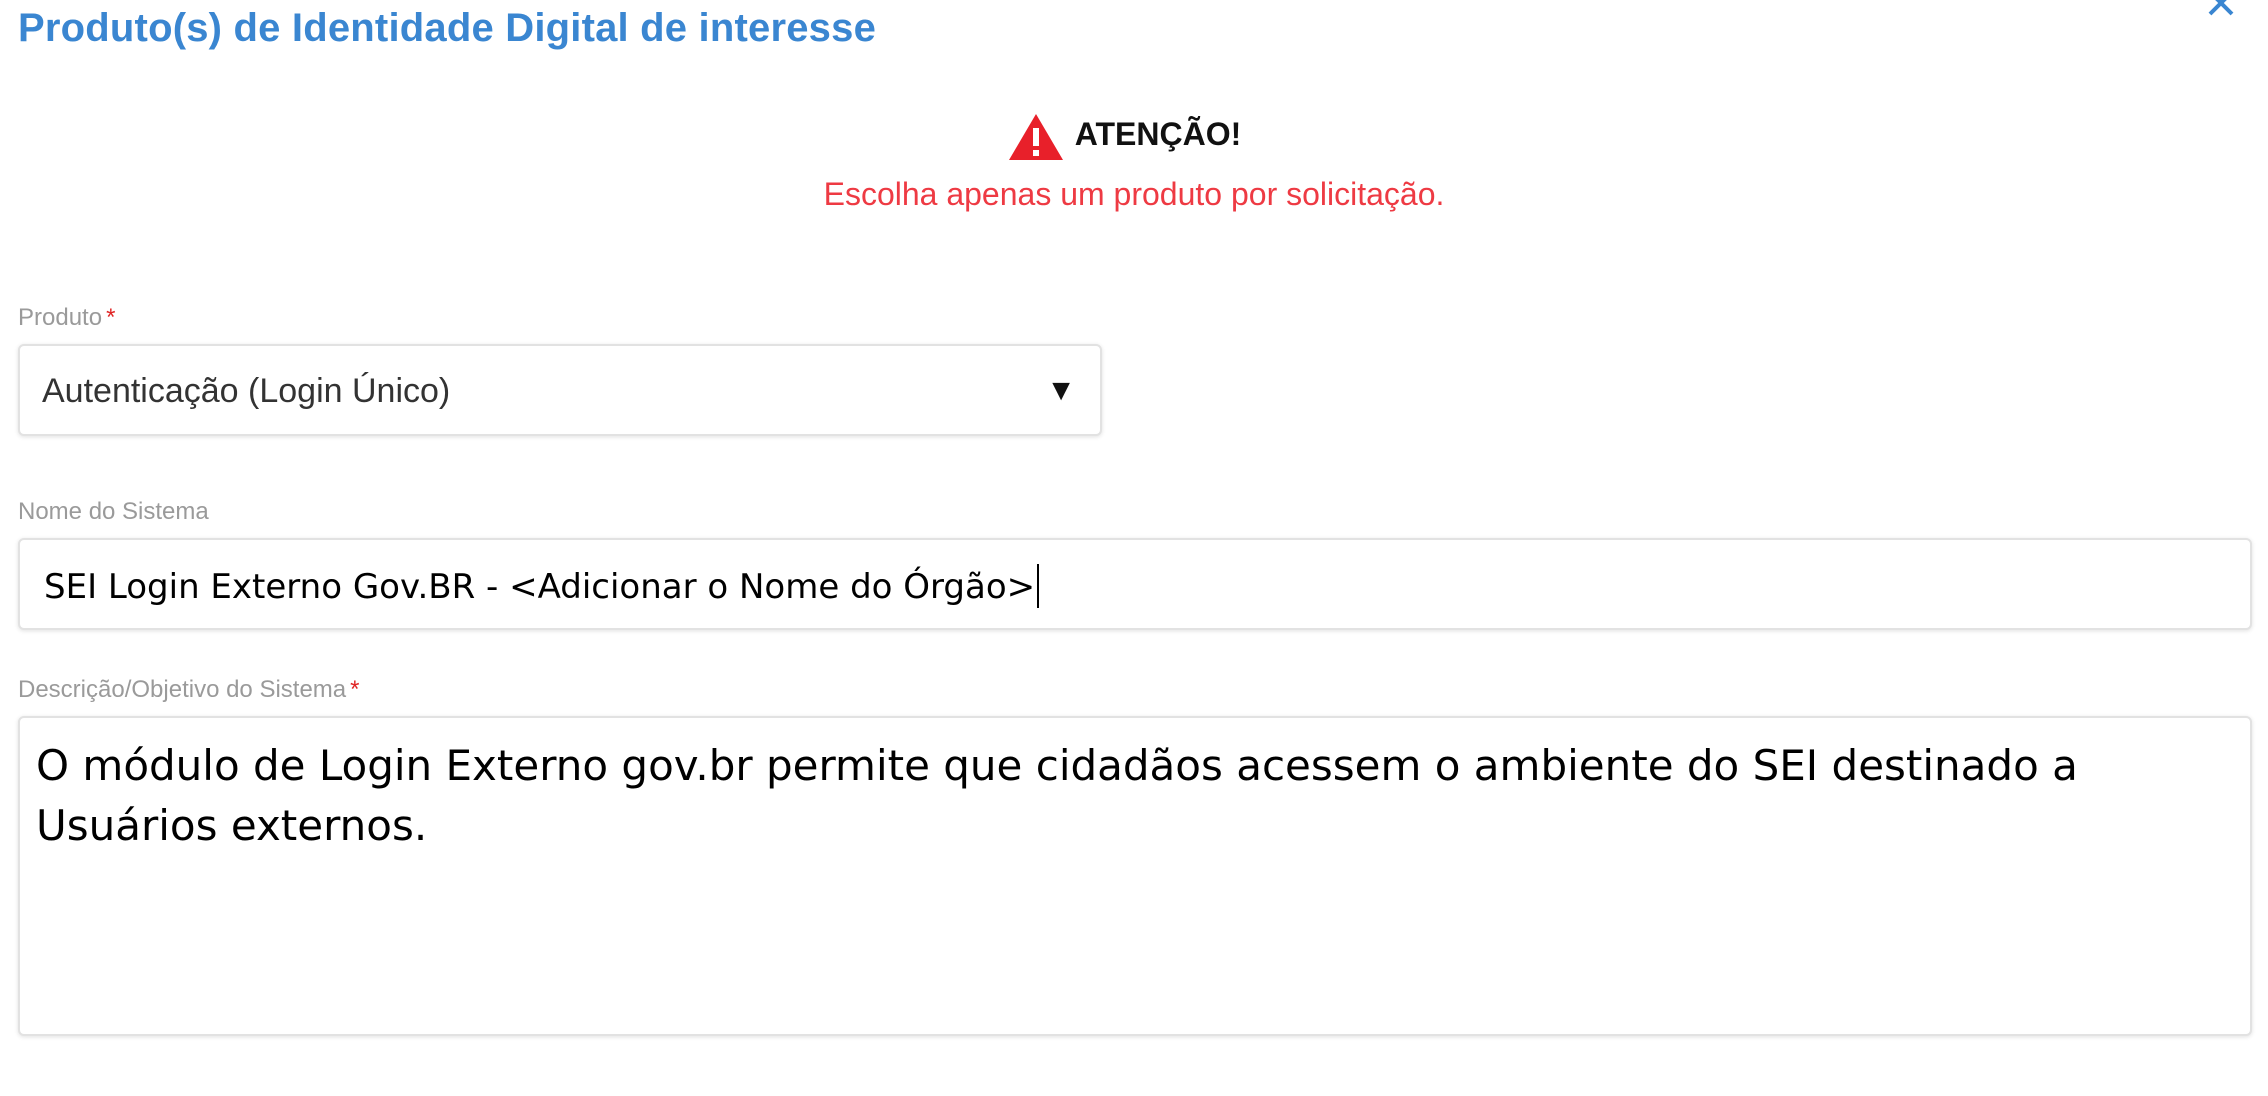 Image resolution: width=2268 pixels, height=1096 pixels. I want to click on produto-select: Autenticação (Login Único) ▼, so click(560, 390).